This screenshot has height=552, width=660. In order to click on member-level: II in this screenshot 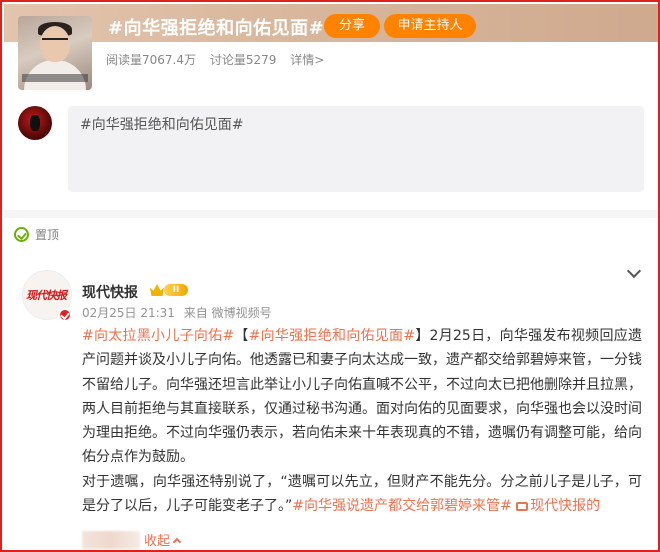, I will do `click(176, 290)`.